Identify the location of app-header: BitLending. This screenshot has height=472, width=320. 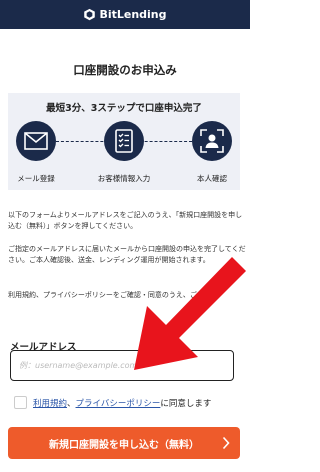
(125, 14).